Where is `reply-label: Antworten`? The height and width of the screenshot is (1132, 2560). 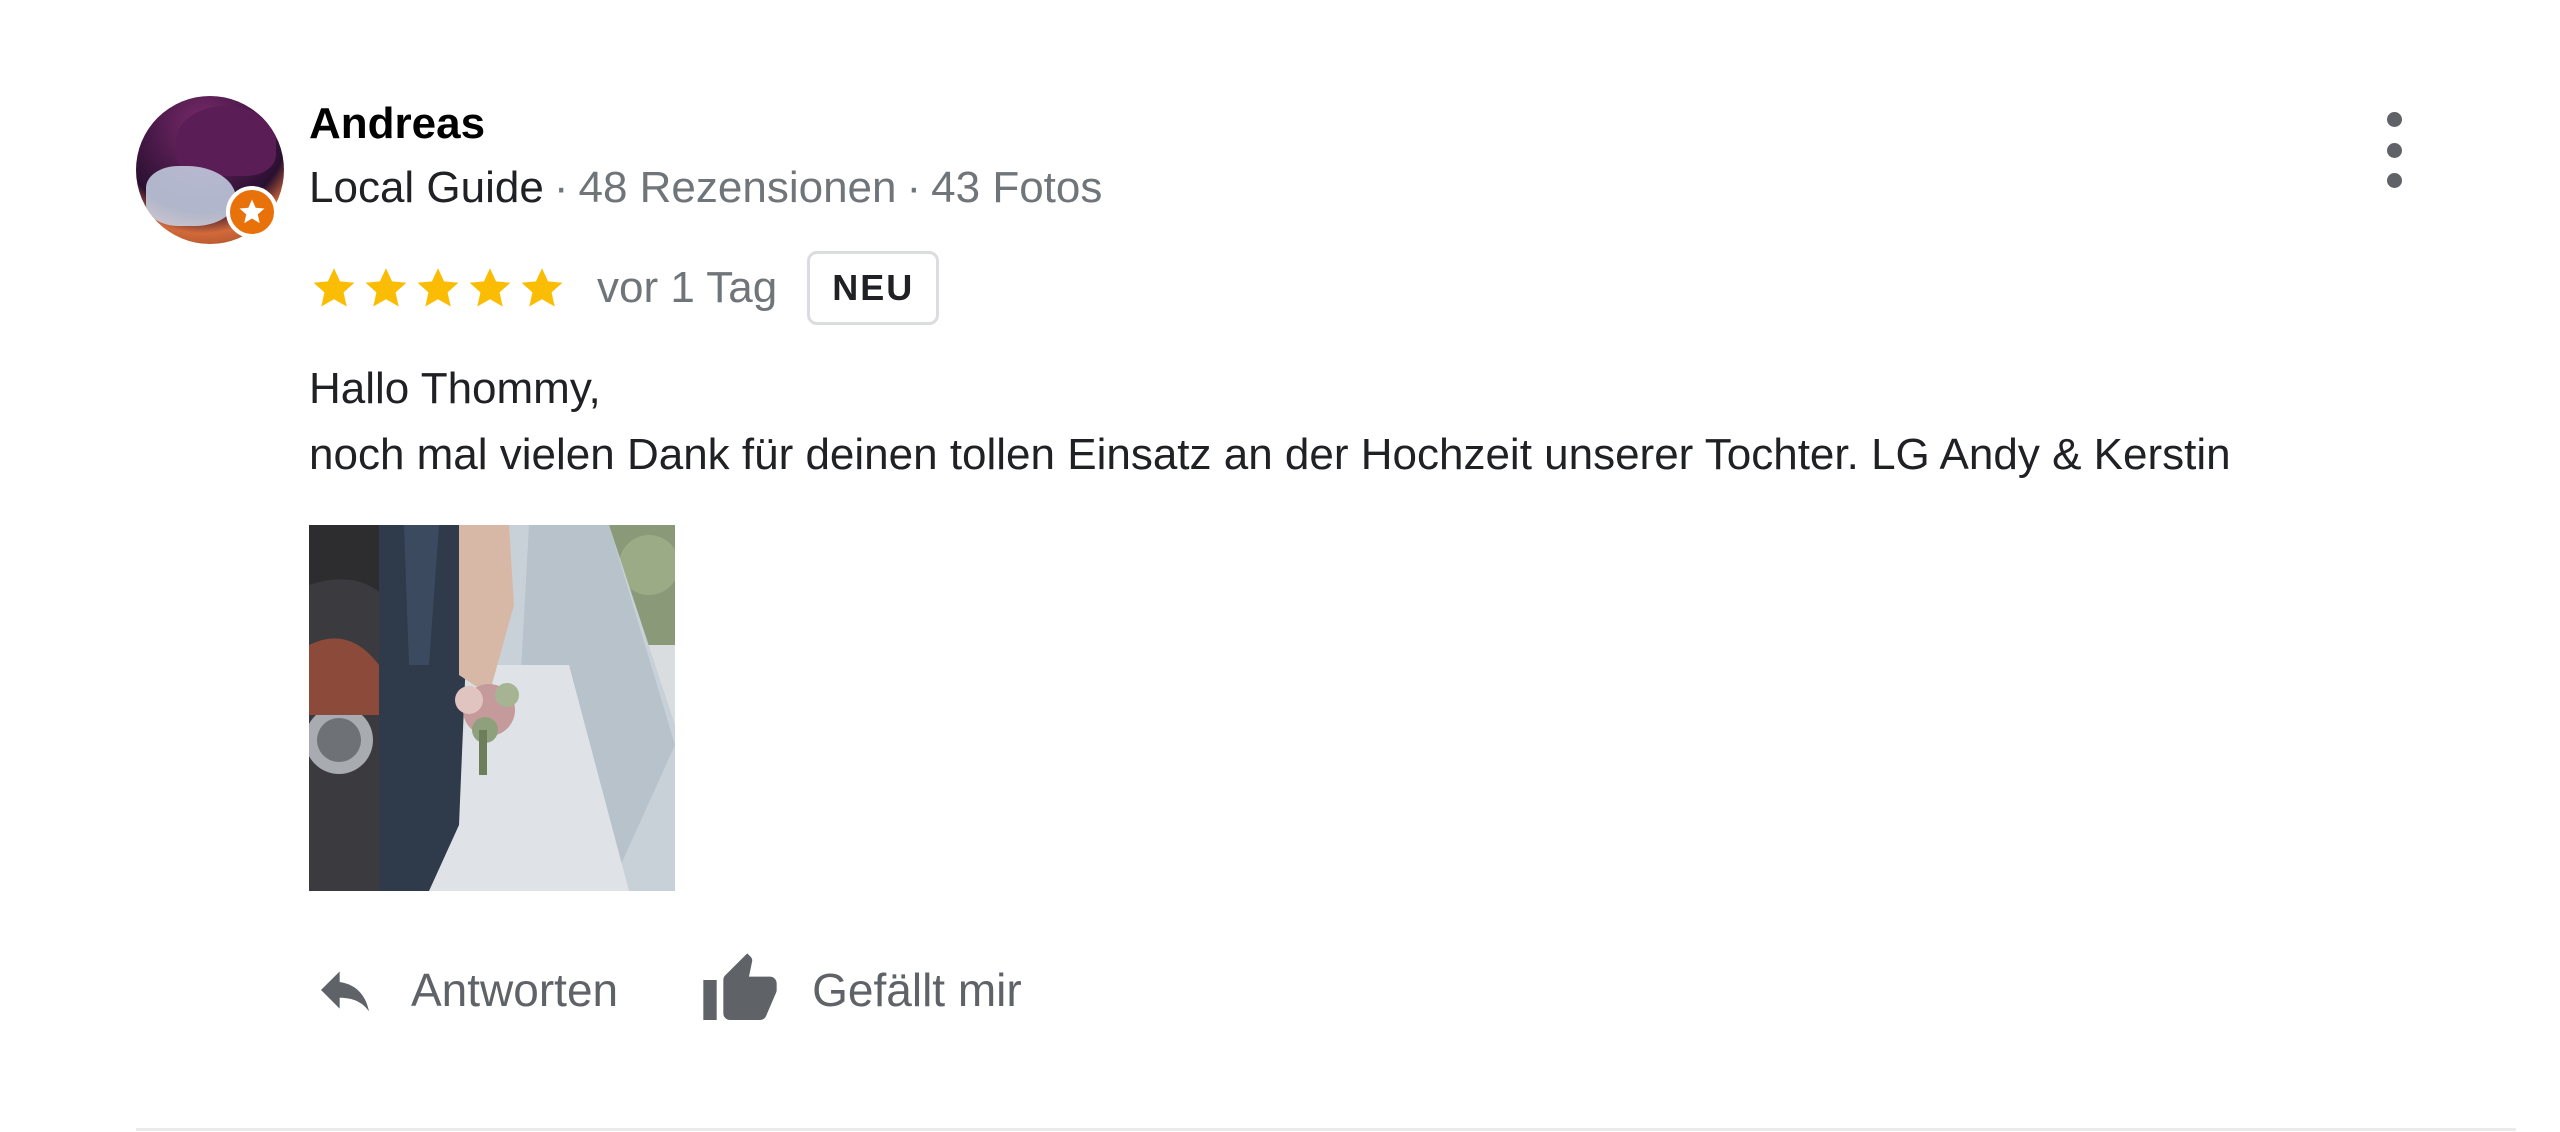 reply-label: Antworten is located at coordinates (515, 990).